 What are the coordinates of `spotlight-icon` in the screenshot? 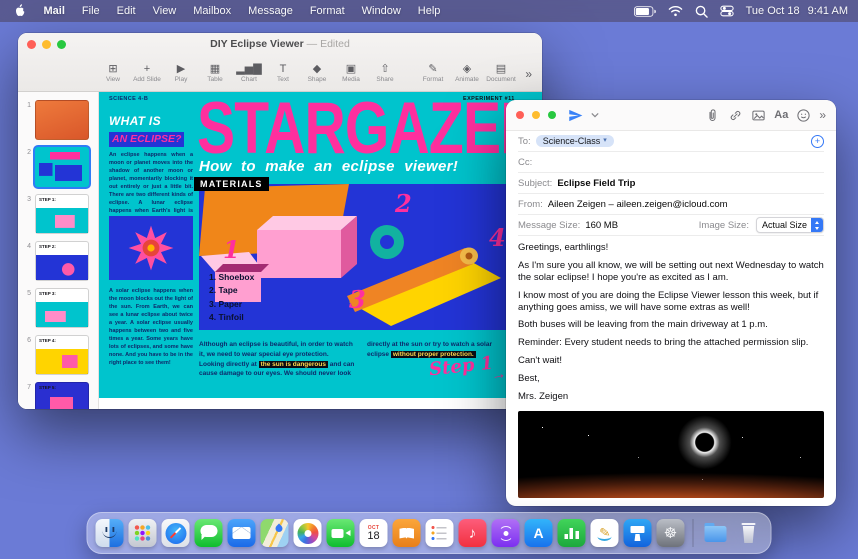 It's located at (701, 11).